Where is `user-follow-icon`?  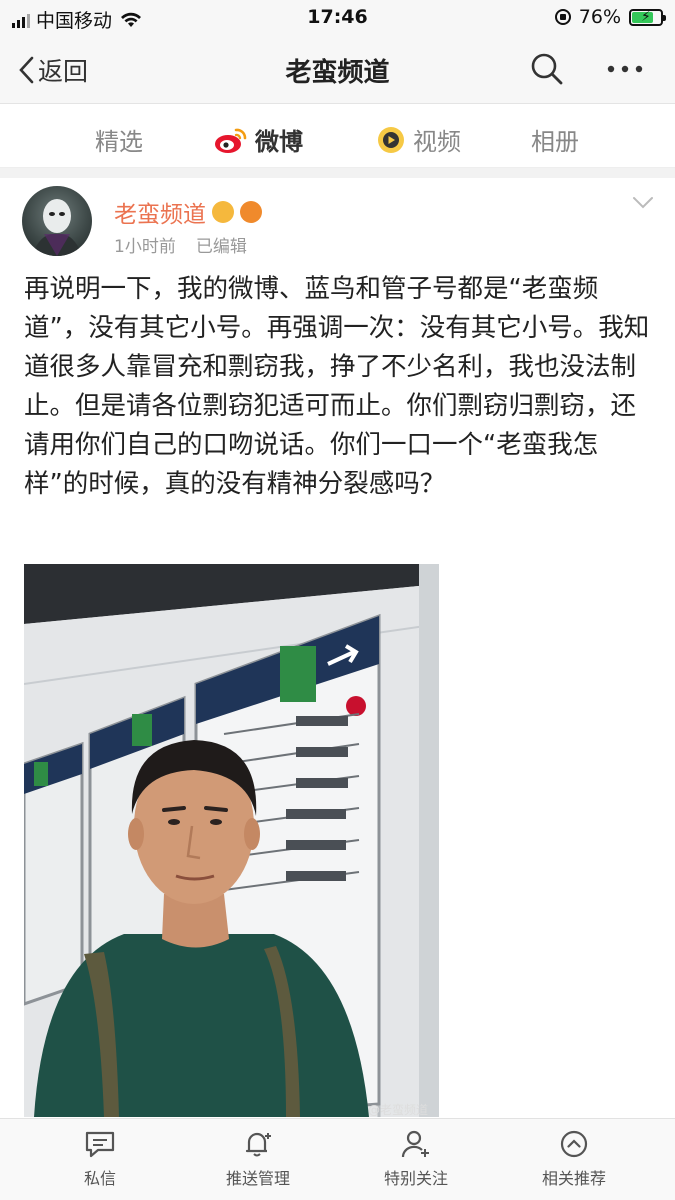 user-follow-icon is located at coordinates (415, 1144).